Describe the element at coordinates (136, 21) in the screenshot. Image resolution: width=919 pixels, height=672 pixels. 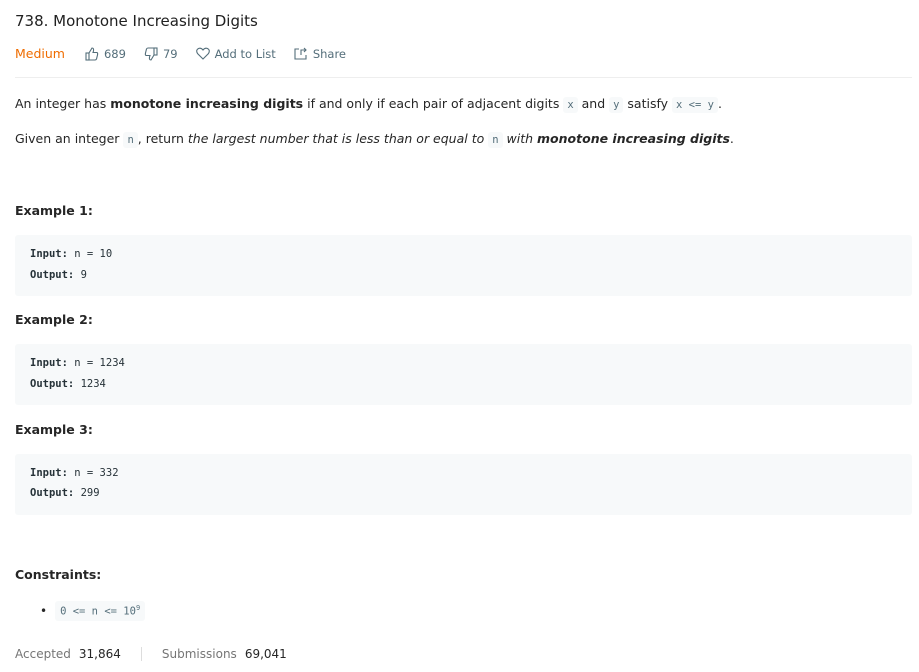
I see `problem-title: 738. Monotone Increasing Digits` at that location.